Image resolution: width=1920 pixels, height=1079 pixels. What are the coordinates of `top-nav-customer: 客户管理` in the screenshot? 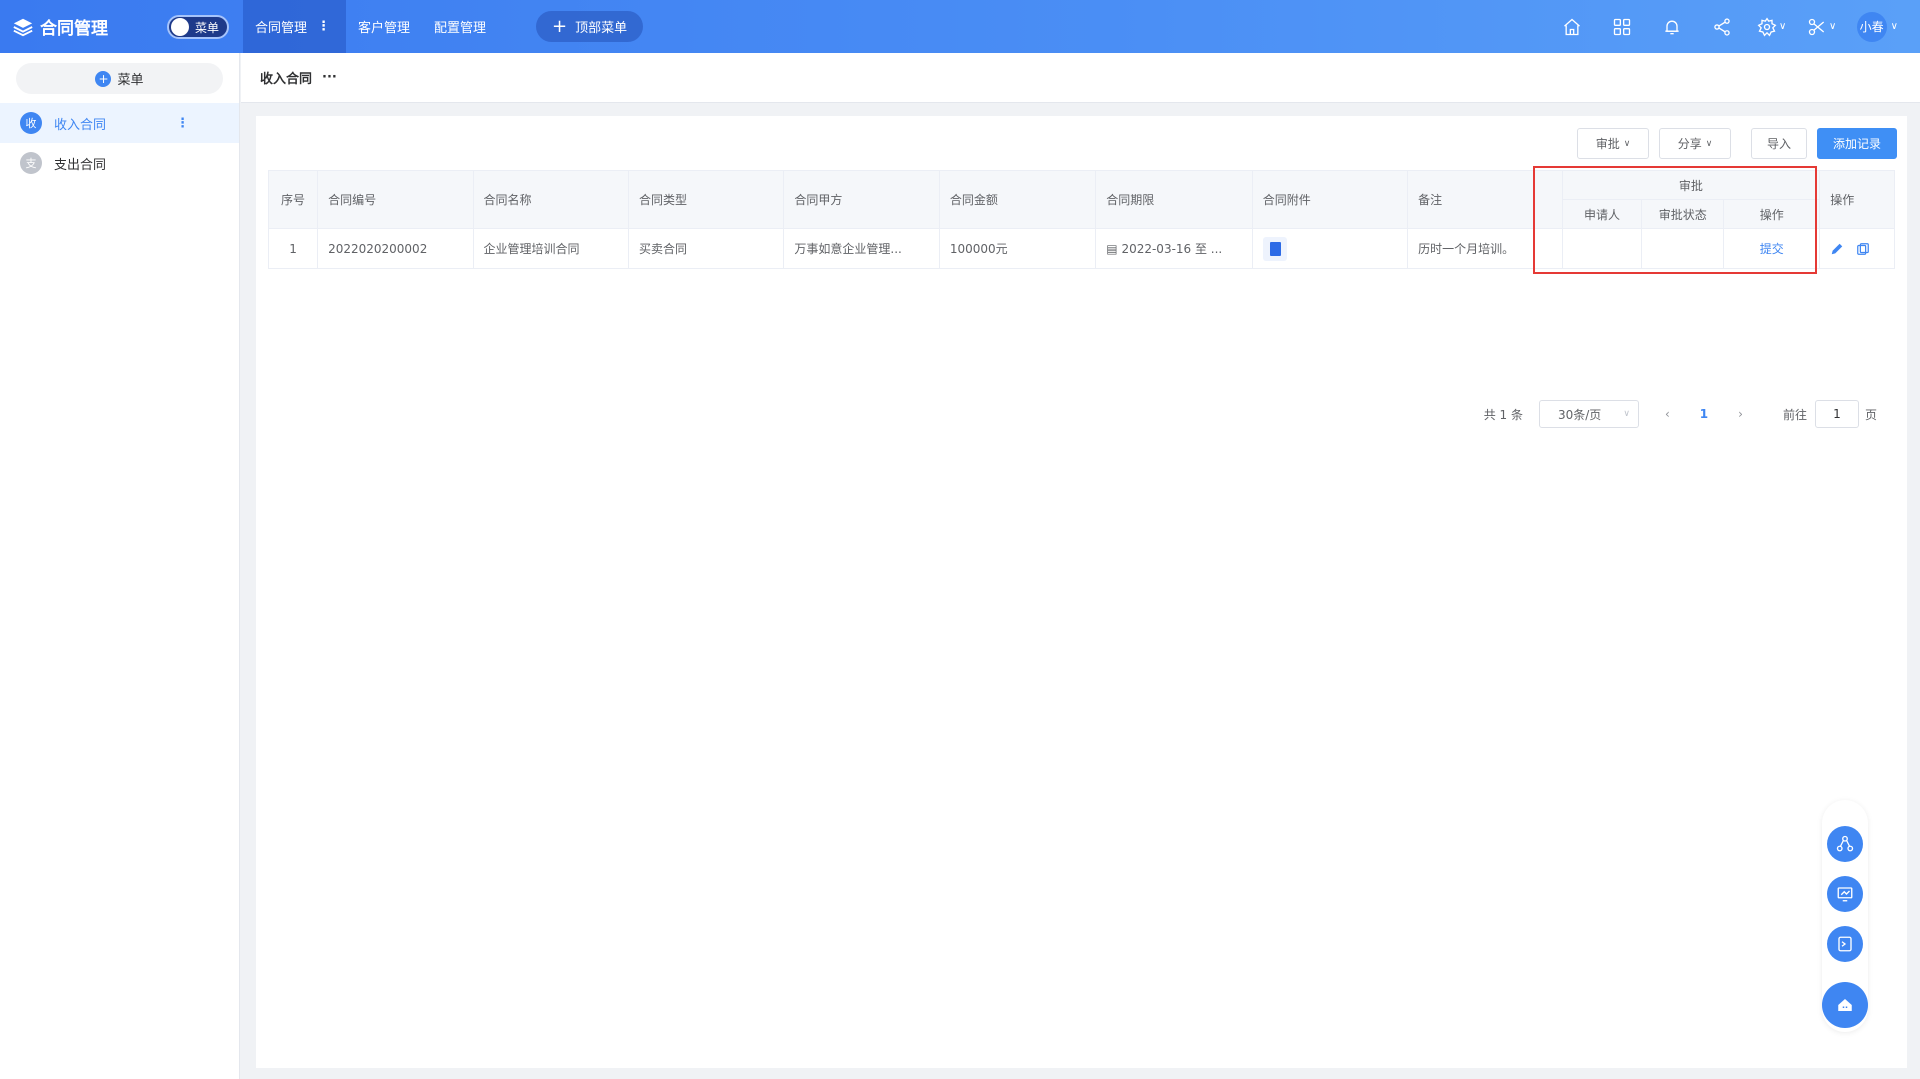 It's located at (384, 26).